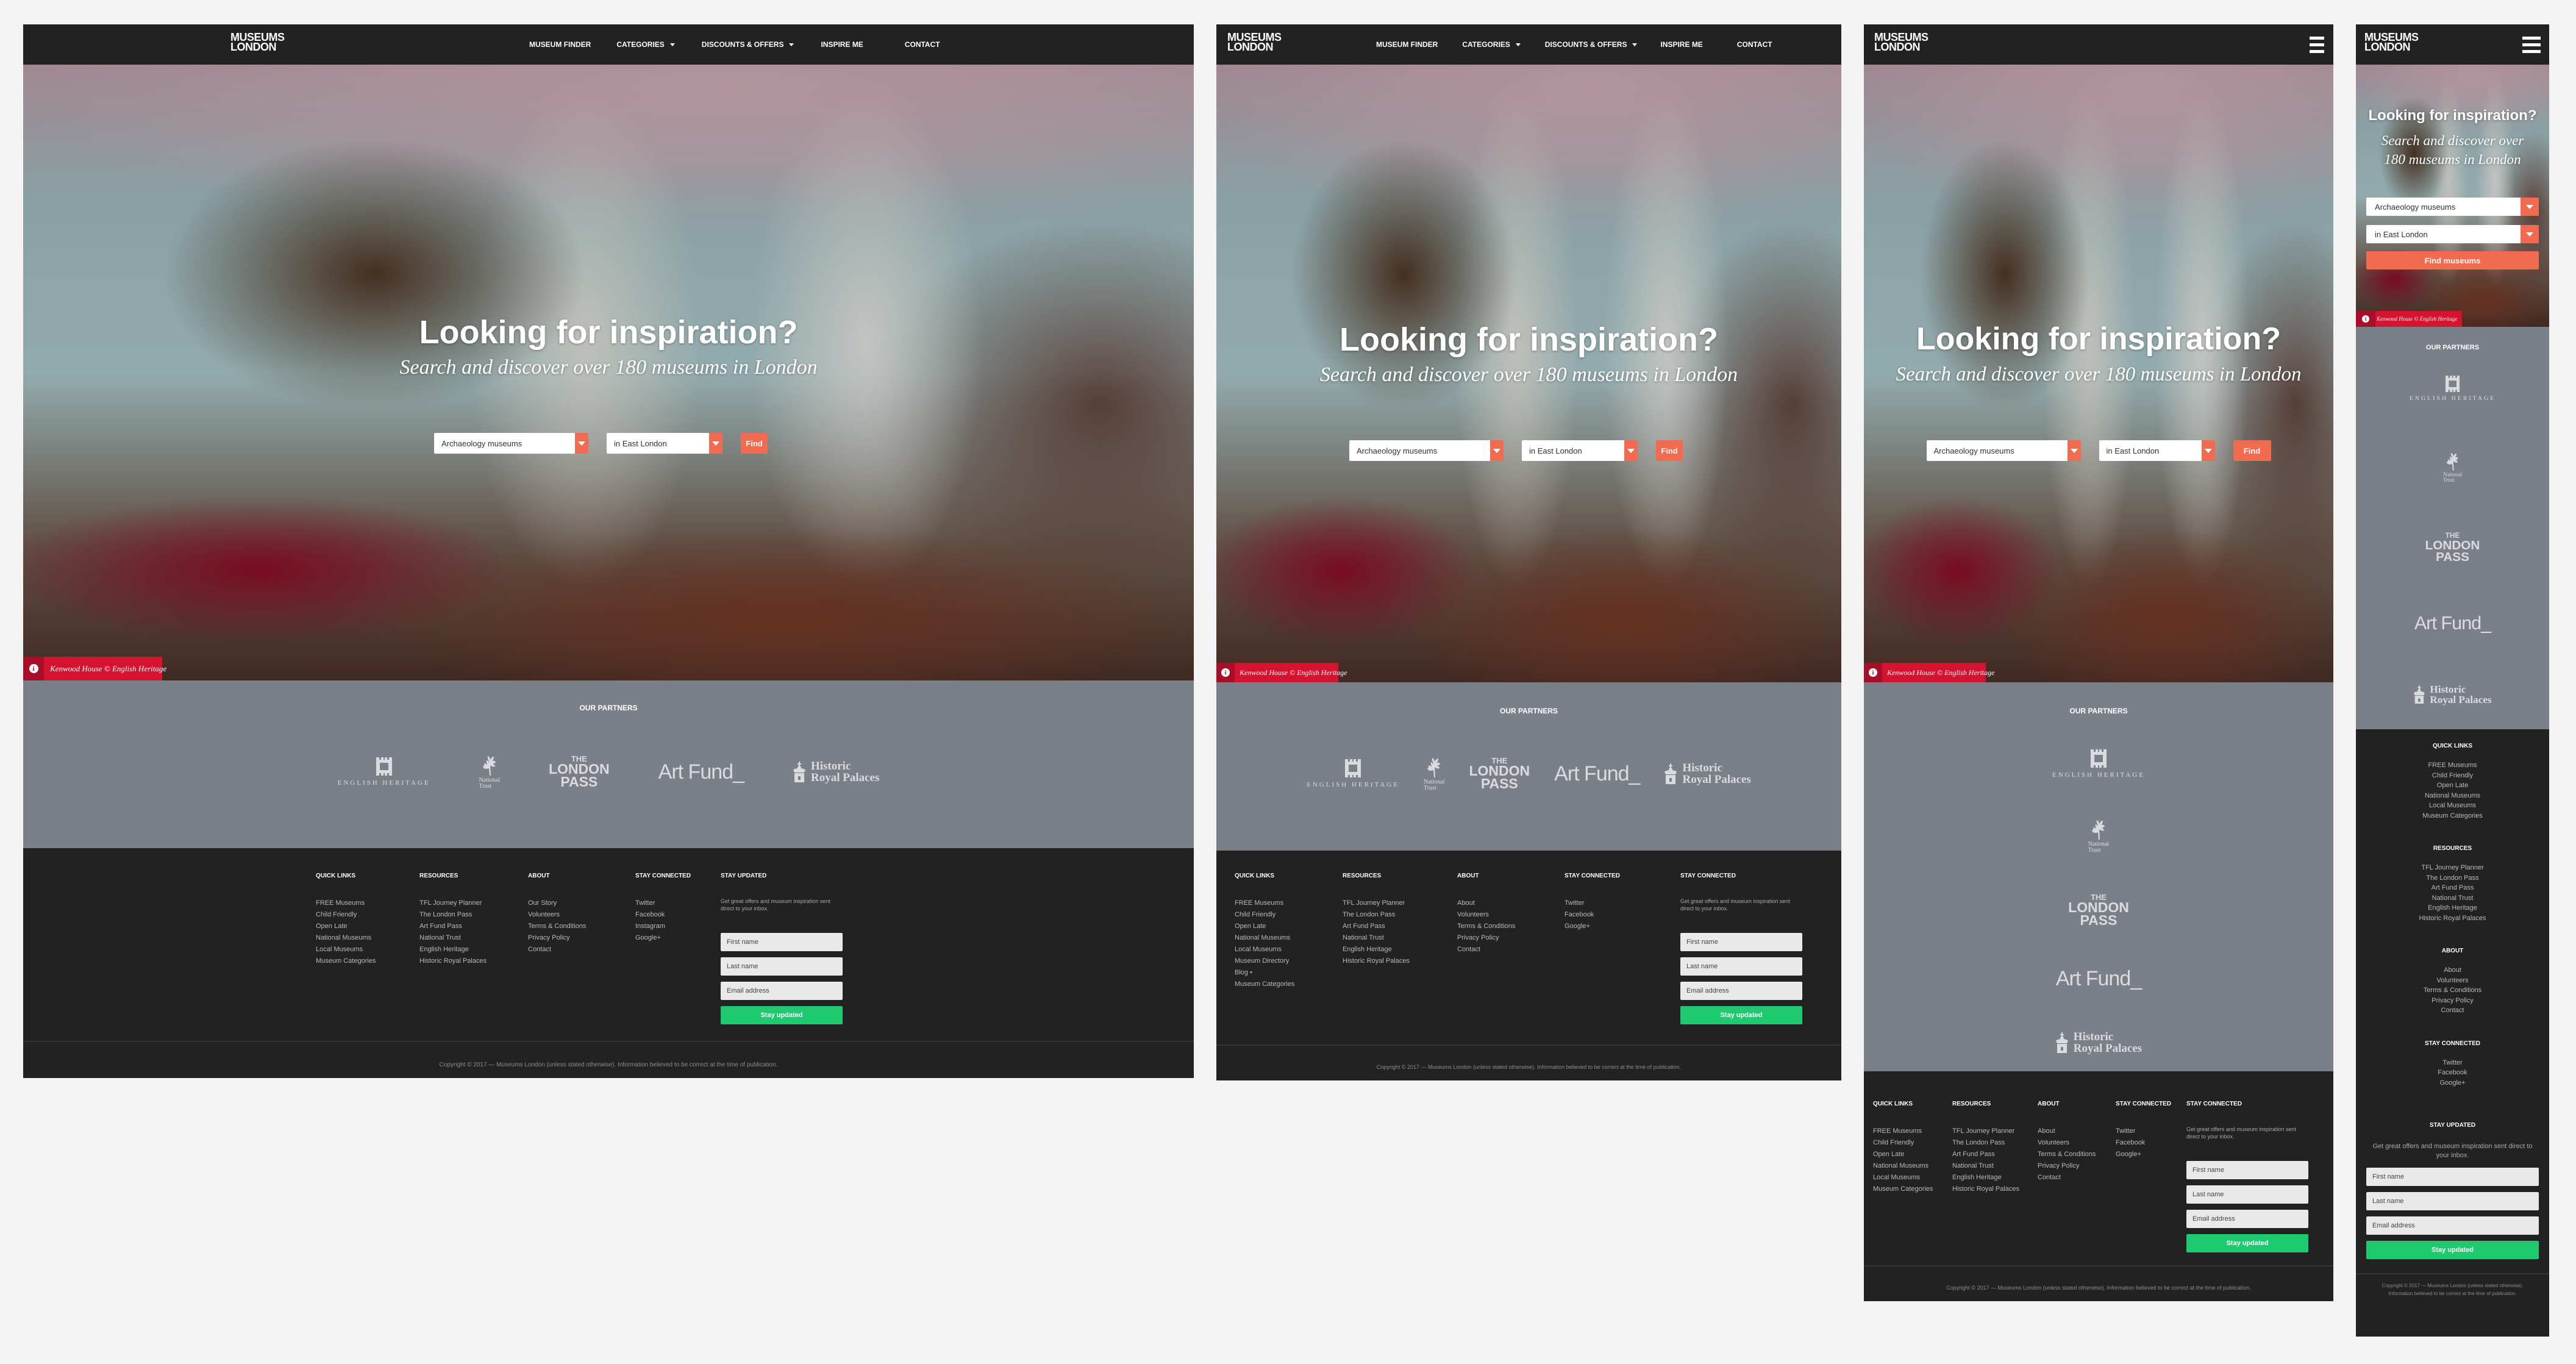 Image resolution: width=2576 pixels, height=1364 pixels. Describe the element at coordinates (2452, 260) in the screenshot. I see `find-museums-button: Find museums` at that location.